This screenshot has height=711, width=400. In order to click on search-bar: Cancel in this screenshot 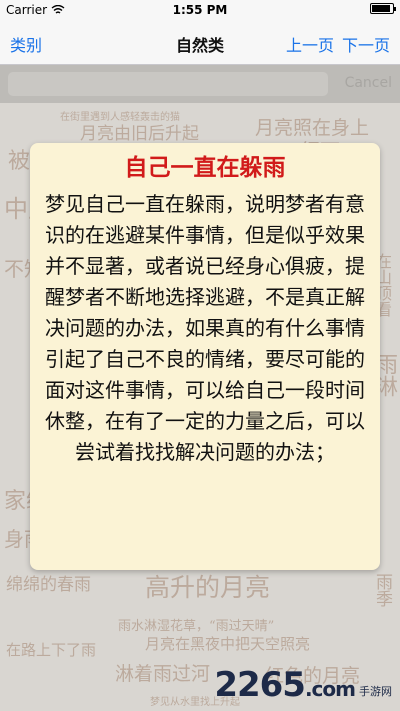, I will do `click(200, 84)`.